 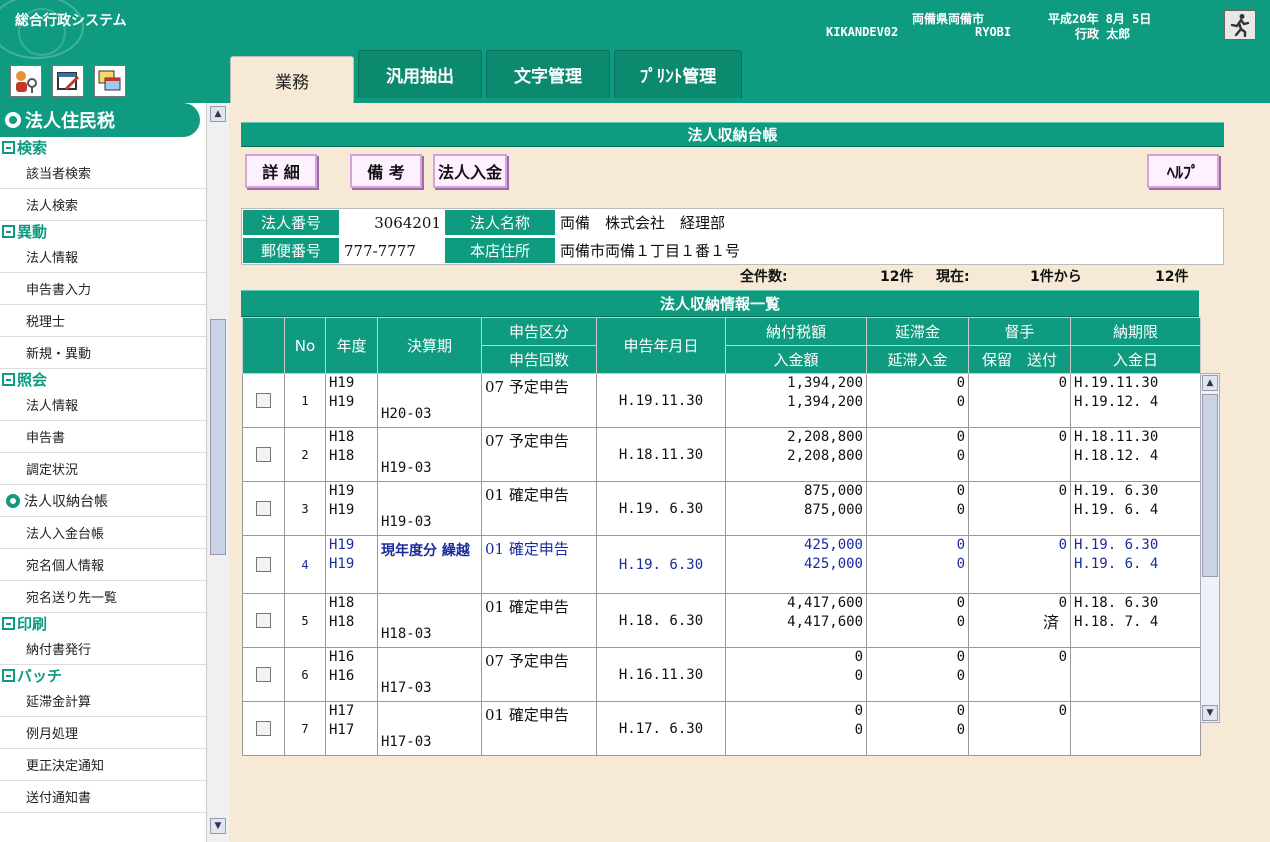 I want to click on row-no: 3, so click(x=305, y=508).